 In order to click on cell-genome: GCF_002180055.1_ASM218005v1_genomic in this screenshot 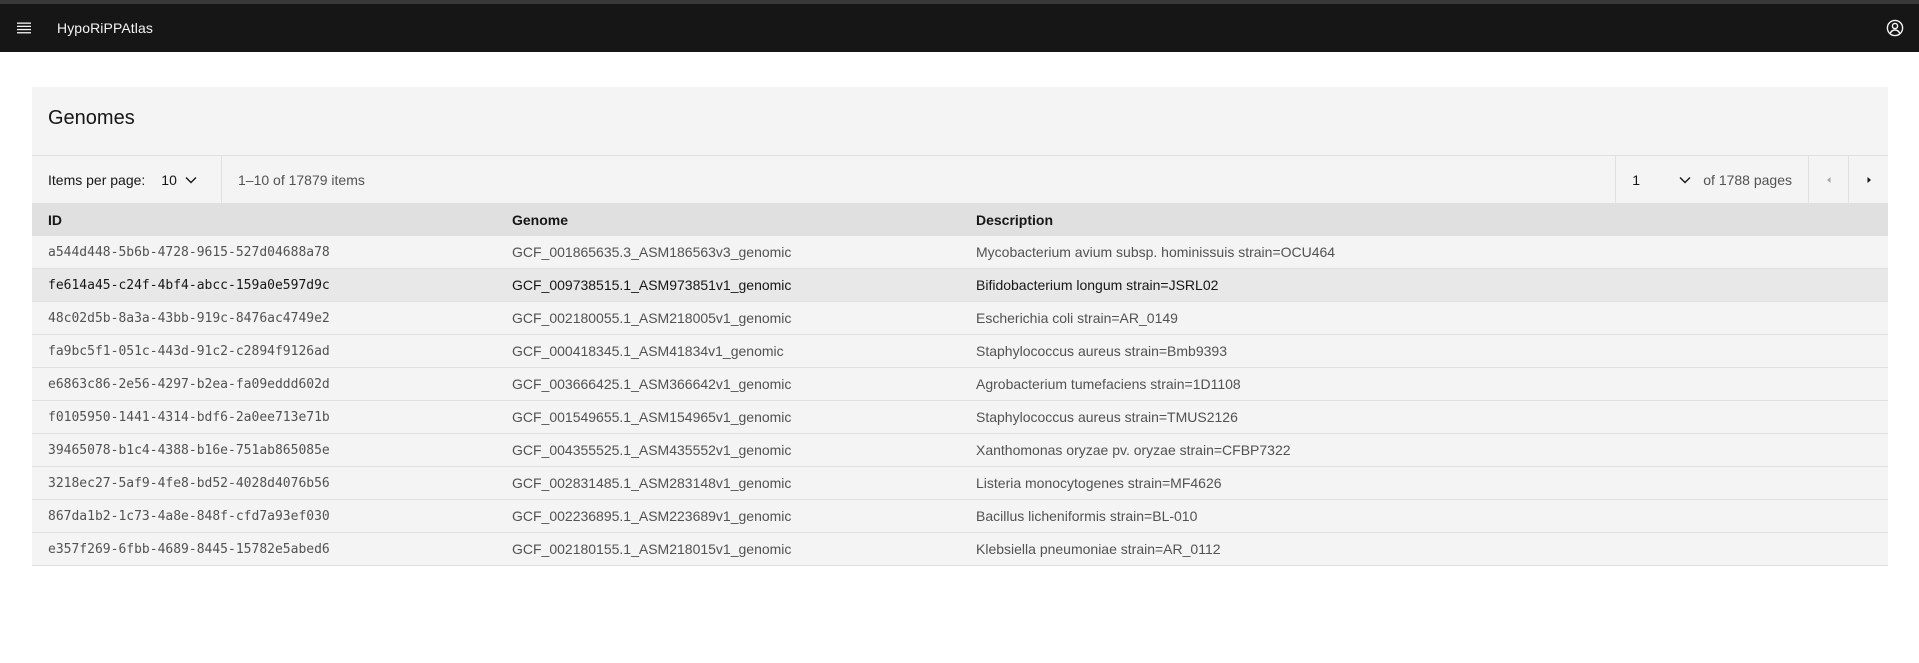, I will do `click(652, 318)`.